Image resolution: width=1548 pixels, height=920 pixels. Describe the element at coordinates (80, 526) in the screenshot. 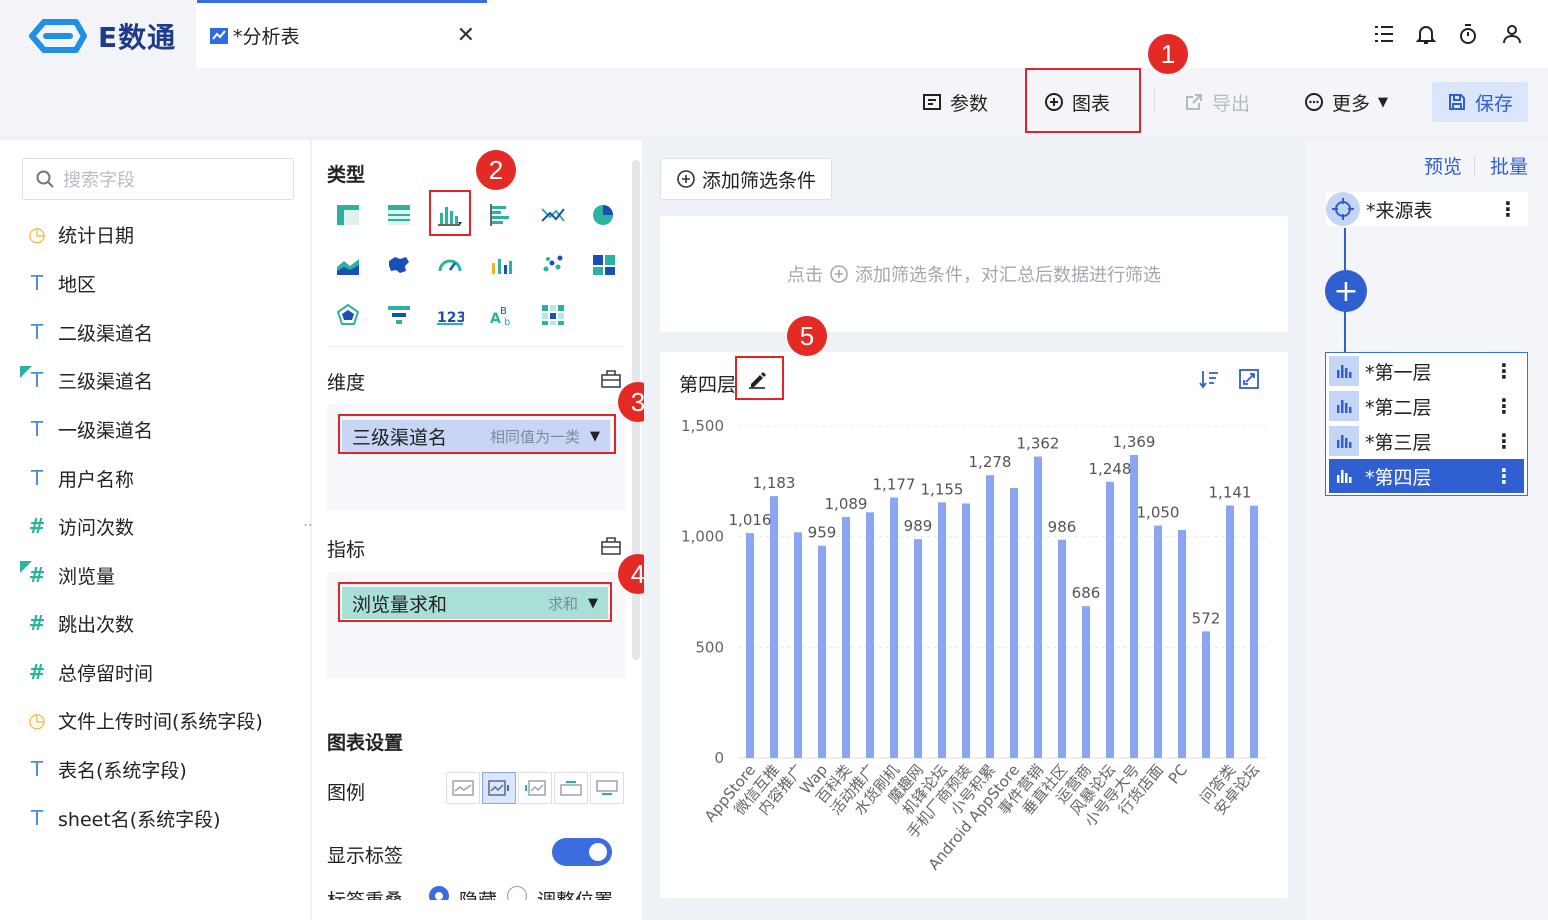

I see `field-item: # 访问次数` at that location.